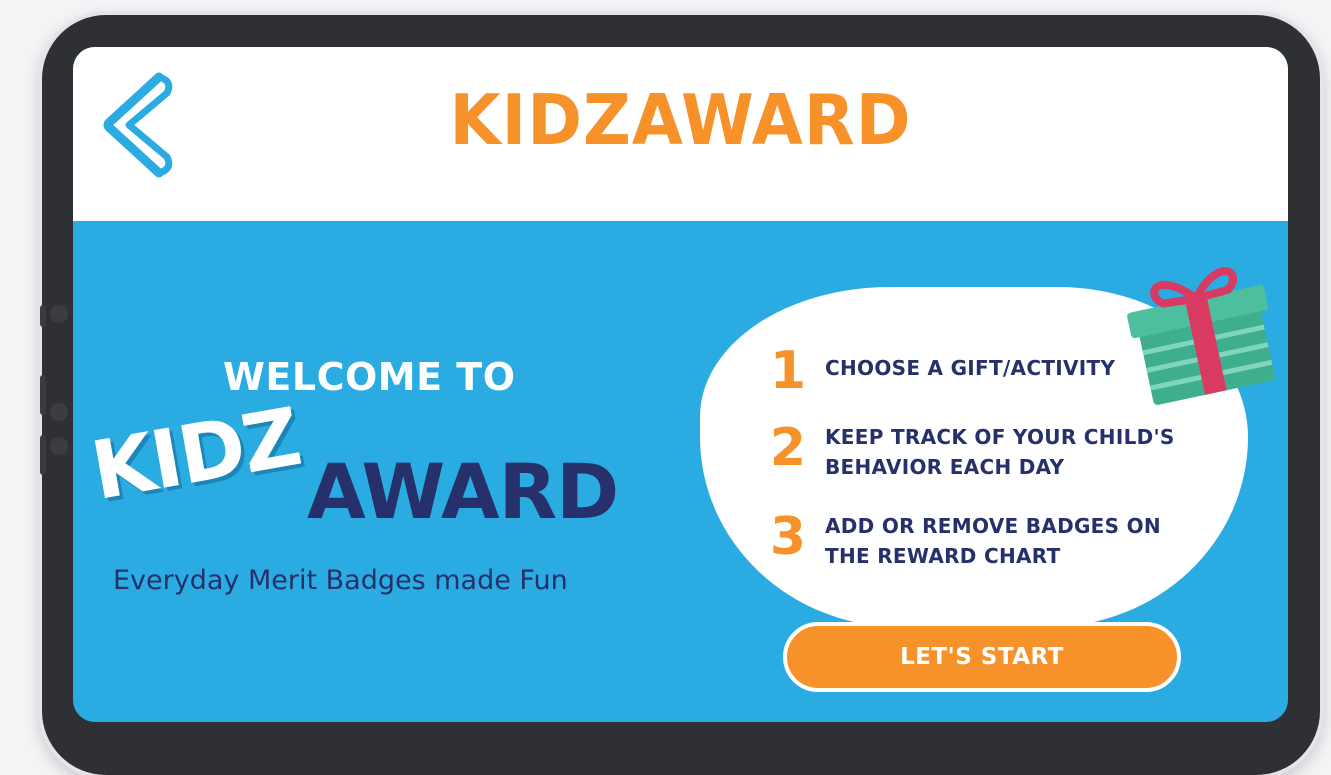 Image resolution: width=1331 pixels, height=775 pixels. Describe the element at coordinates (1201, 336) in the screenshot. I see `gift-box-icon` at that location.